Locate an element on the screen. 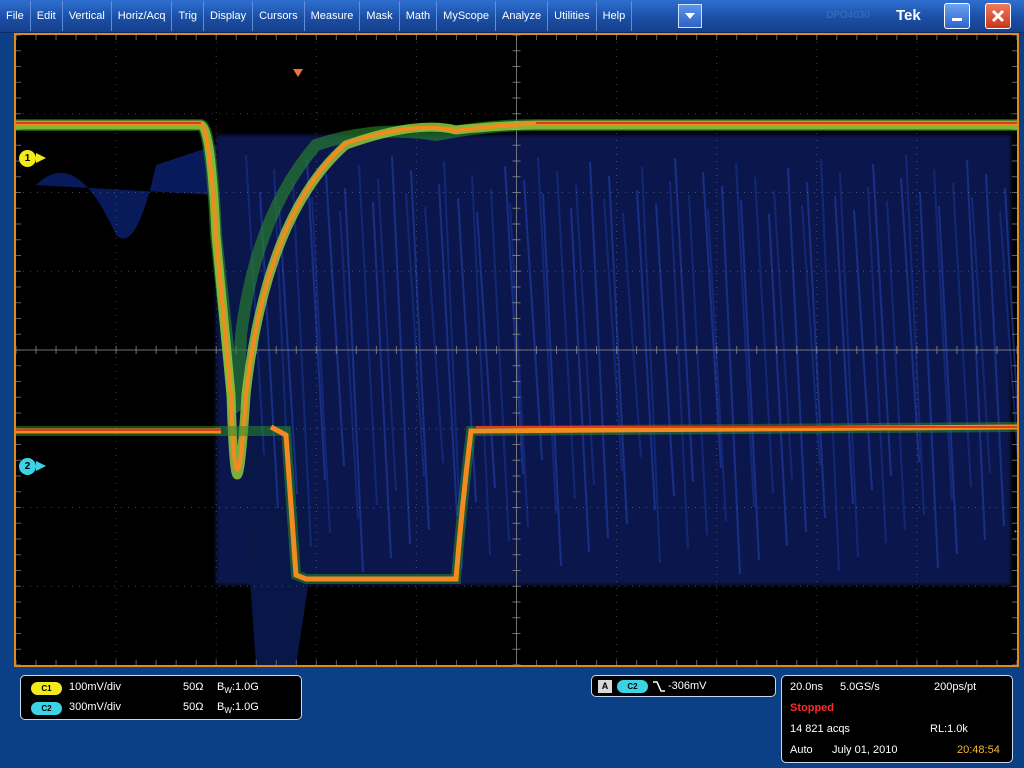  falling-edge-icon is located at coordinates (659, 686).